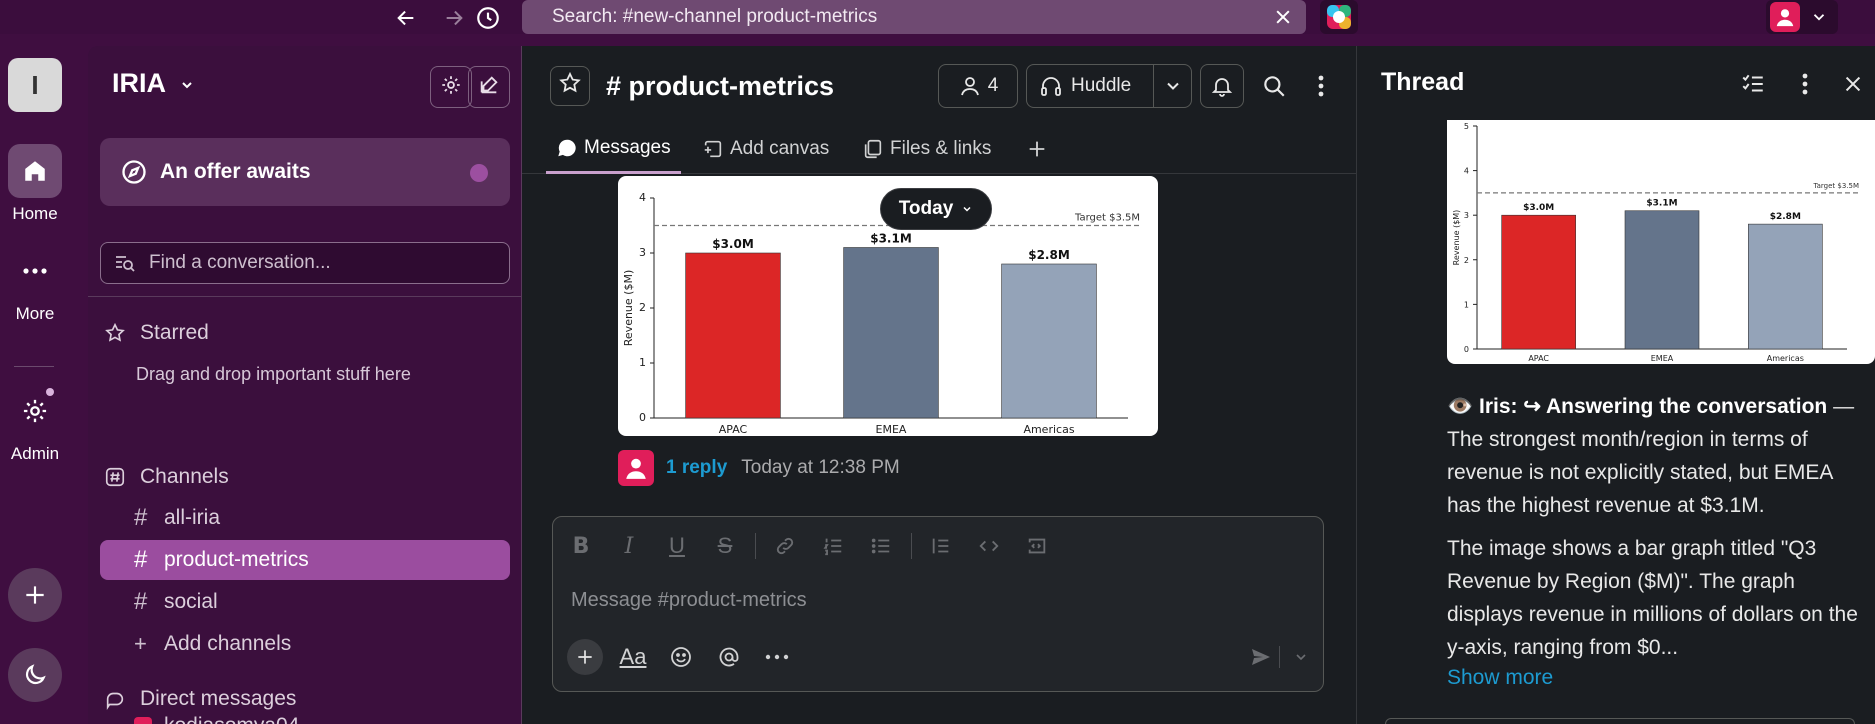  Describe the element at coordinates (733, 335) in the screenshot. I see `bar-apac` at that location.